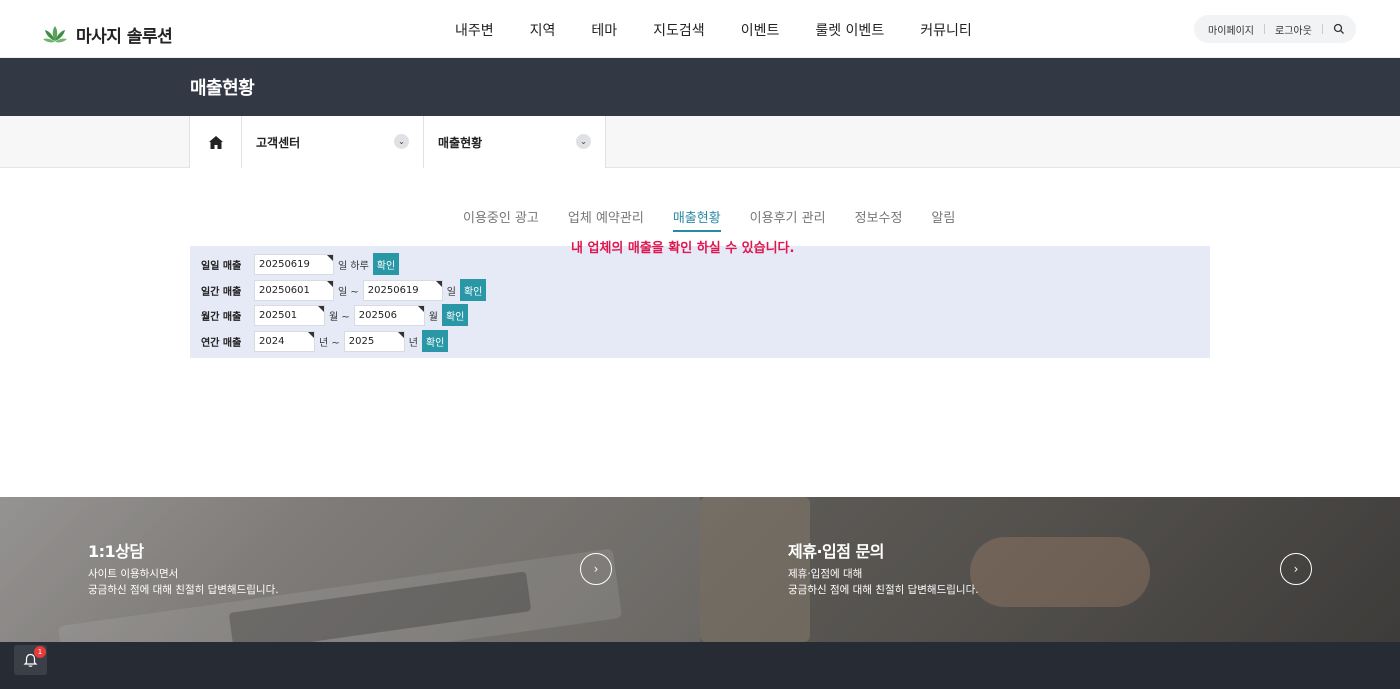  I want to click on daily-confirm-button: 확인, so click(386, 264).